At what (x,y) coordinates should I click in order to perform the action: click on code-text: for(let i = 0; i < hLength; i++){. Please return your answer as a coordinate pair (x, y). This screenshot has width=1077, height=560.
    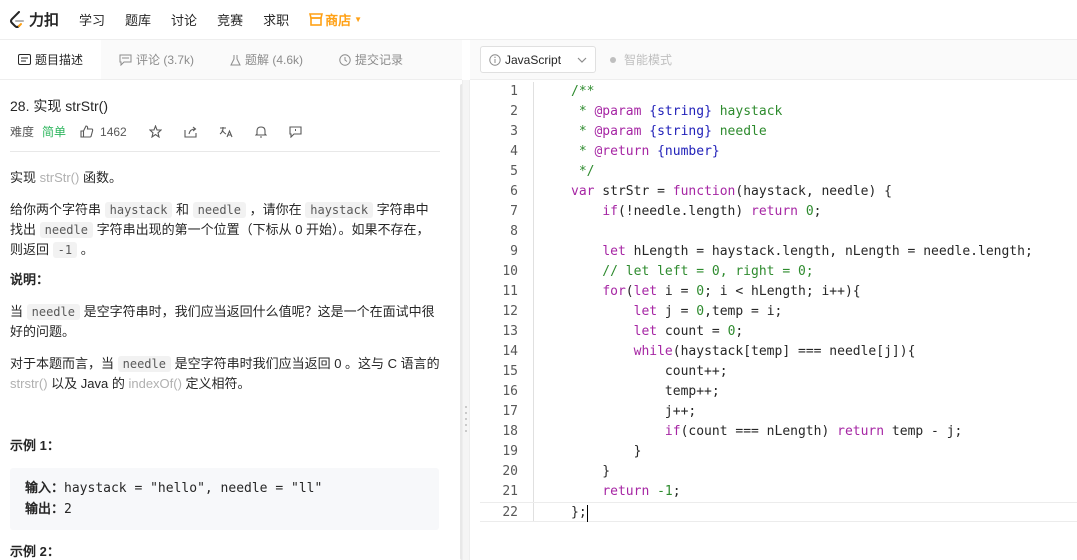
    Looking at the image, I should click on (697, 292).